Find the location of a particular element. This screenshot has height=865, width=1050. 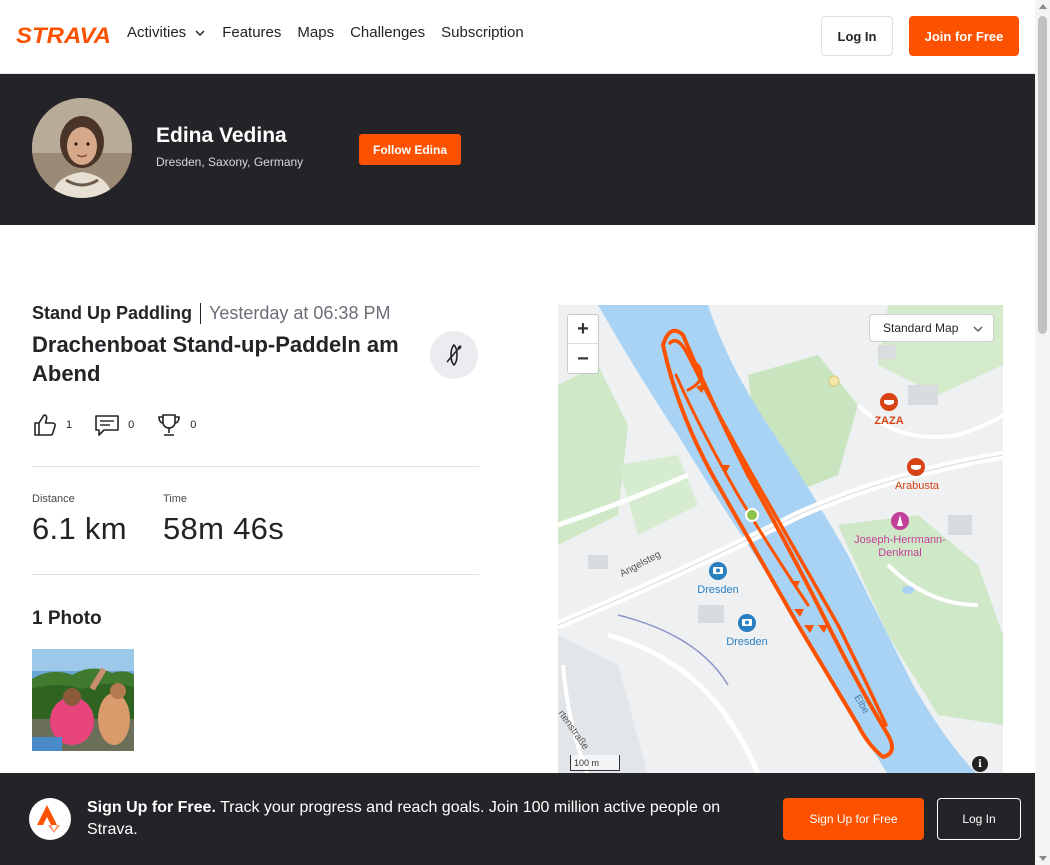

map-scale: 100 m is located at coordinates (595, 763).